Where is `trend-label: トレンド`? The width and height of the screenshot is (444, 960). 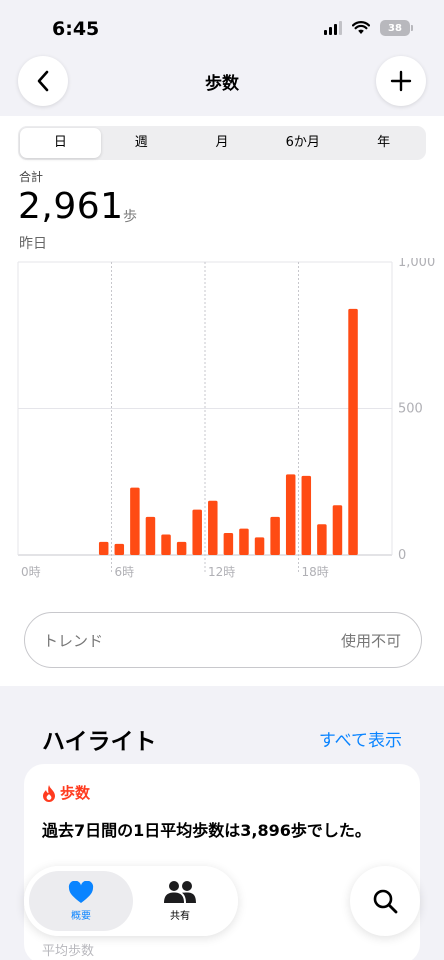 trend-label: トレンド is located at coordinates (73, 641).